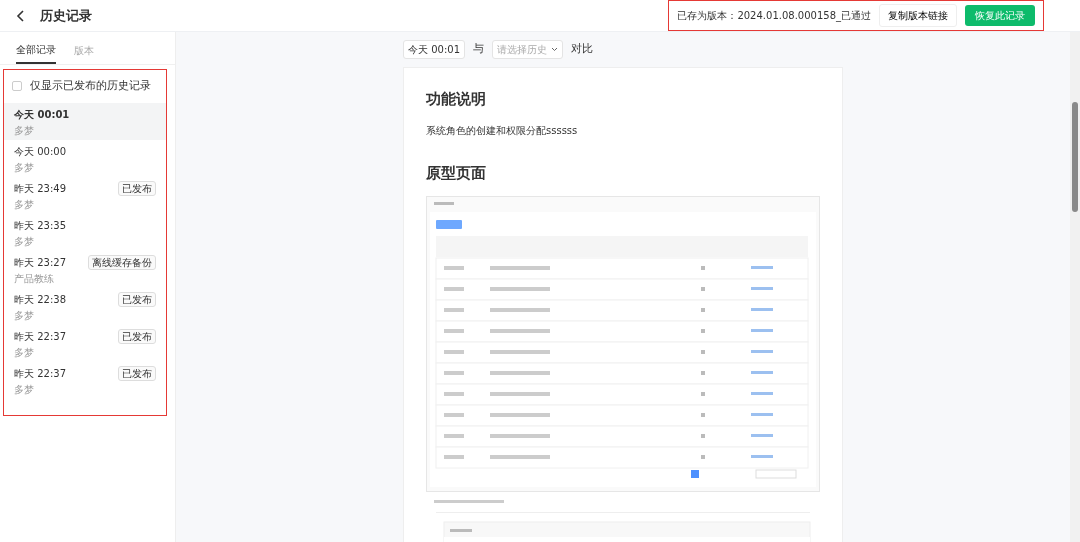 The height and width of the screenshot is (542, 1080). I want to click on record-time: 今天 00:00, so click(40, 151).